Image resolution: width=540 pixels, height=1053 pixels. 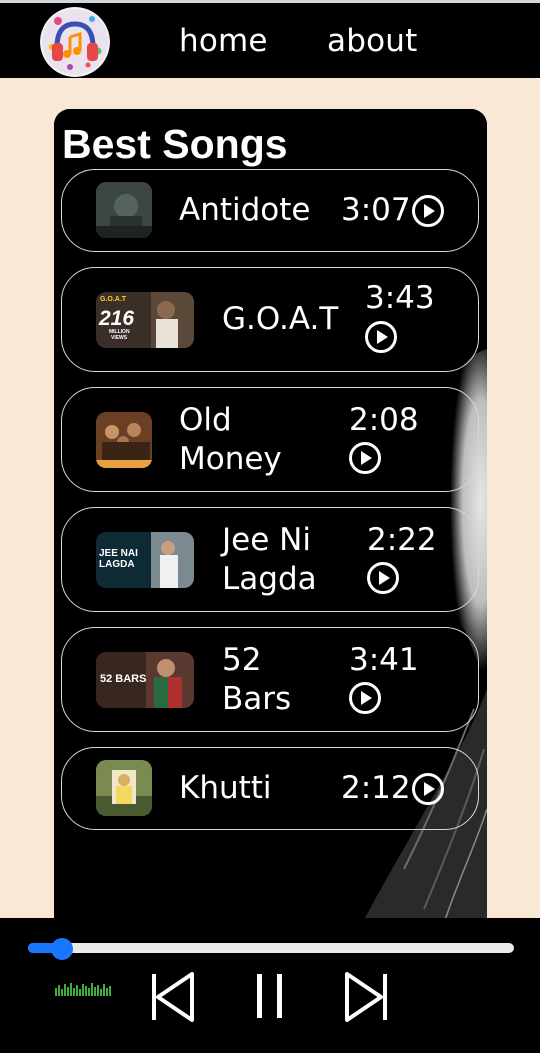 What do you see at coordinates (384, 660) in the screenshot?
I see `song-duration: 3:41` at bounding box center [384, 660].